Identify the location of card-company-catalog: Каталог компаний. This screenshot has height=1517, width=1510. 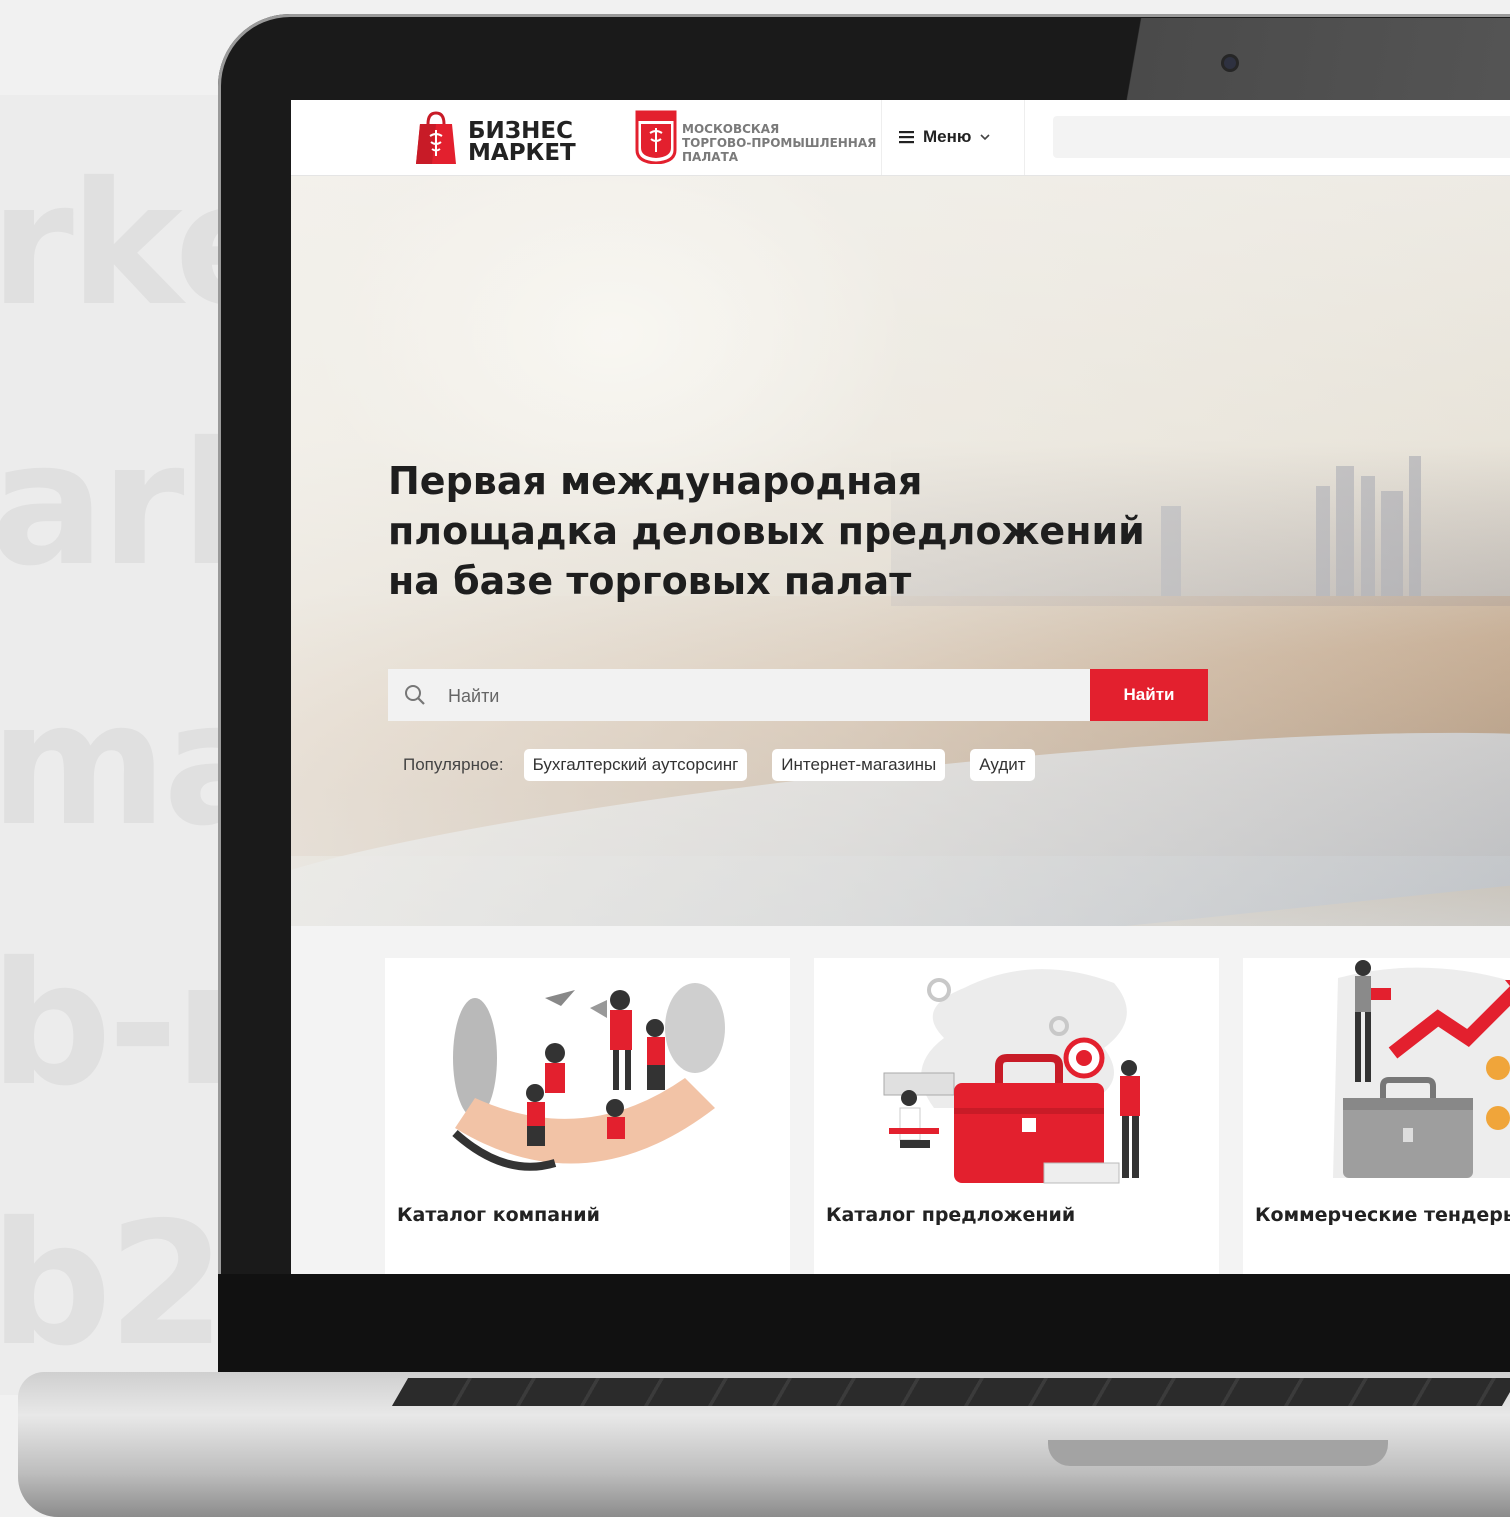
(587, 1116).